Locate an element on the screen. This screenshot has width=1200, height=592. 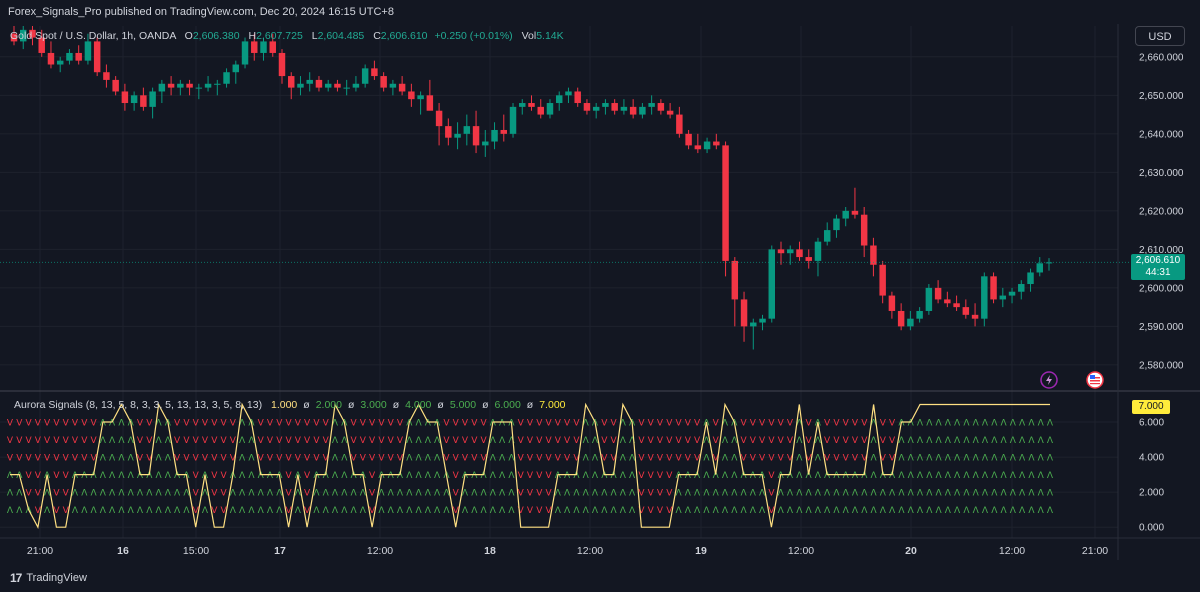
tradingview-logo-icon: 17 is located at coordinates (16, 578).